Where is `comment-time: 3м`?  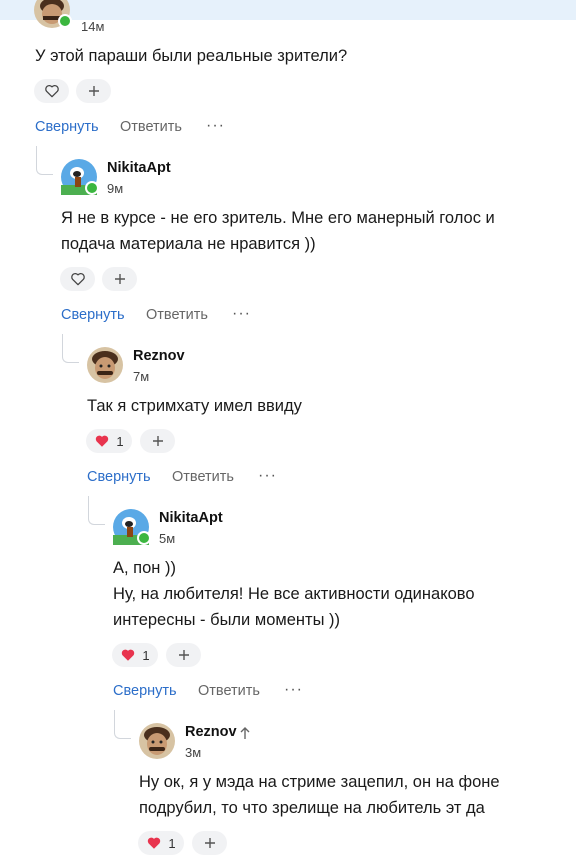 comment-time: 3м is located at coordinates (193, 752).